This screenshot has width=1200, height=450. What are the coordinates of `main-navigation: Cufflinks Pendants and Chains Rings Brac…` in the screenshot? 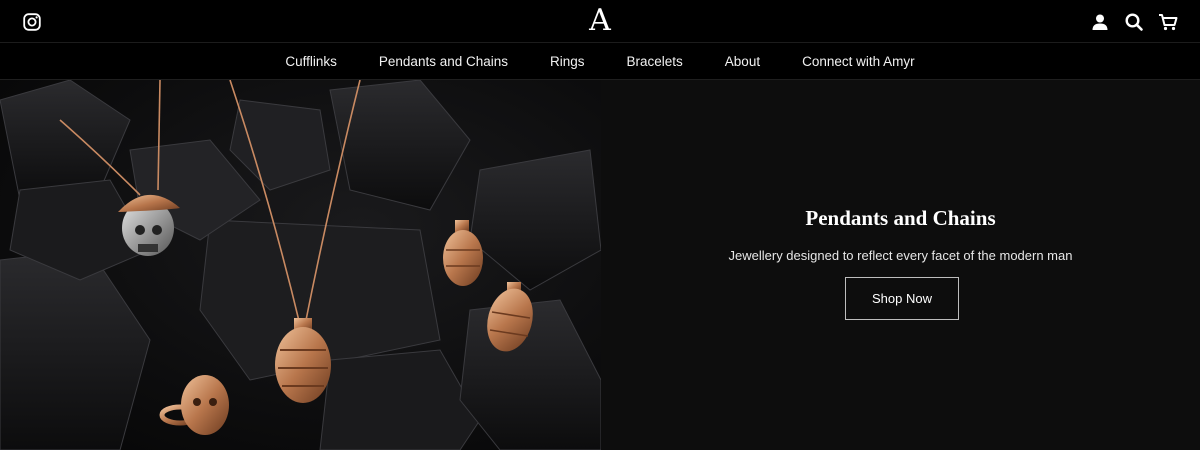 It's located at (600, 62).